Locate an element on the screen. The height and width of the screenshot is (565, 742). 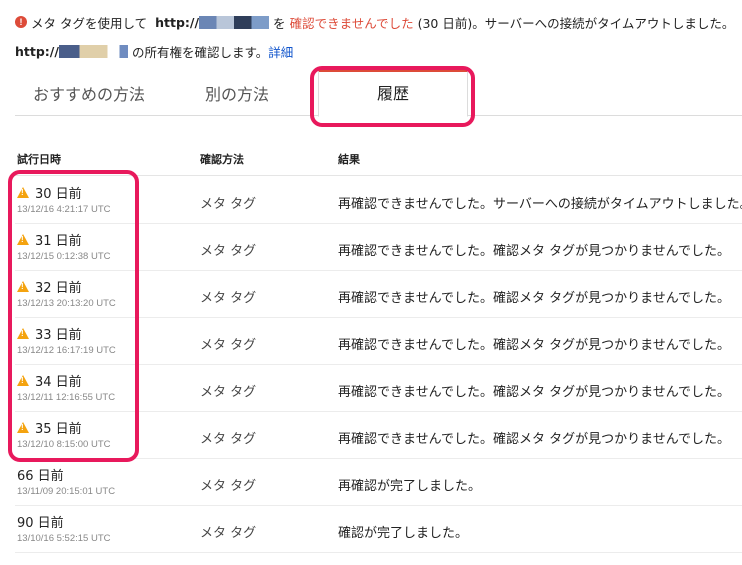
ownership-url: http:// is located at coordinates (37, 51).